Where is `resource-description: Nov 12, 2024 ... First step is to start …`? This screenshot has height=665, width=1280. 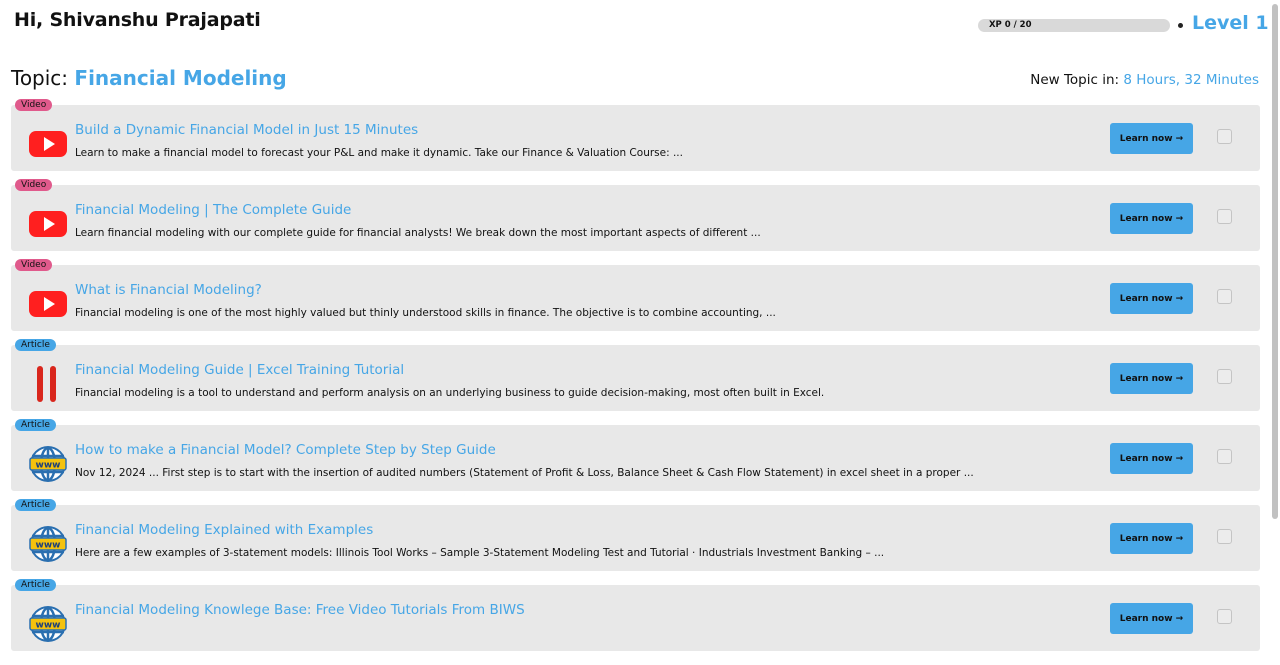 resource-description: Nov 12, 2024 ... First step is to start … is located at coordinates (524, 473).